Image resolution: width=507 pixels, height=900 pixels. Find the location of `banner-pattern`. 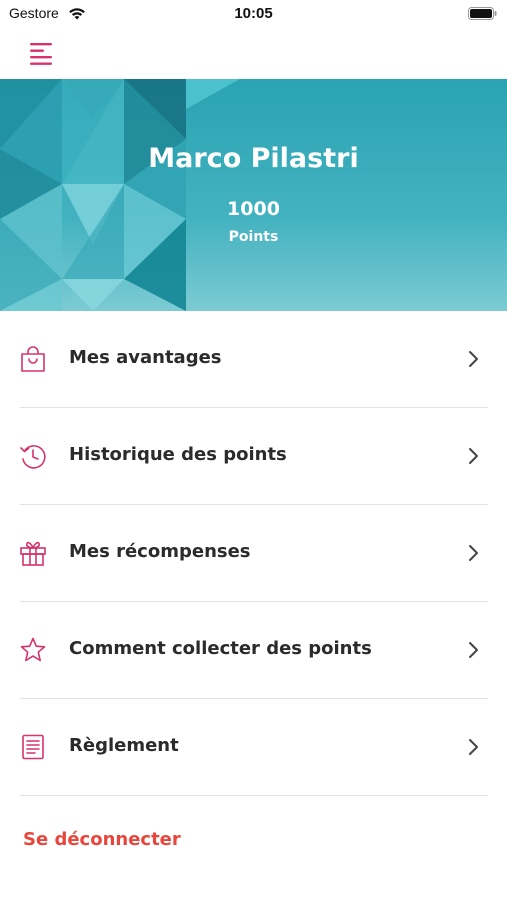

banner-pattern is located at coordinates (120, 195).